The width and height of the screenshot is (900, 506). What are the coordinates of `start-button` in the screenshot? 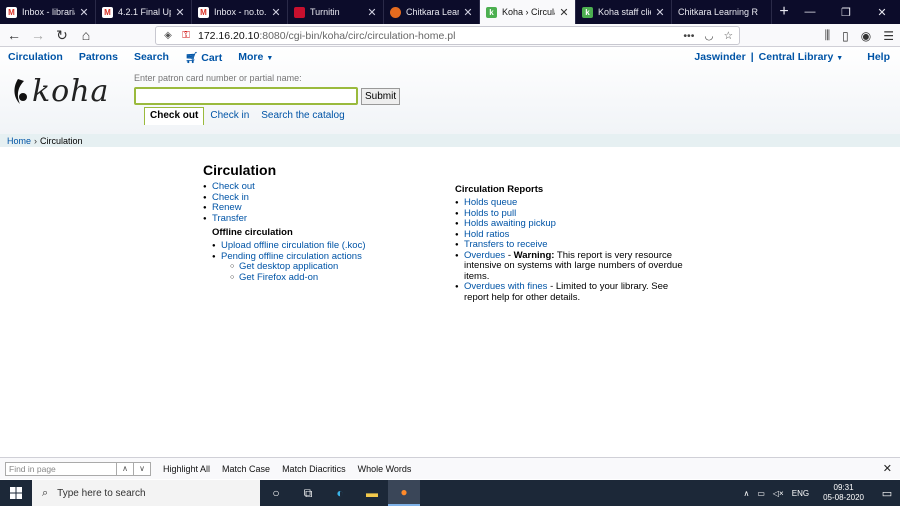 It's located at (16, 493).